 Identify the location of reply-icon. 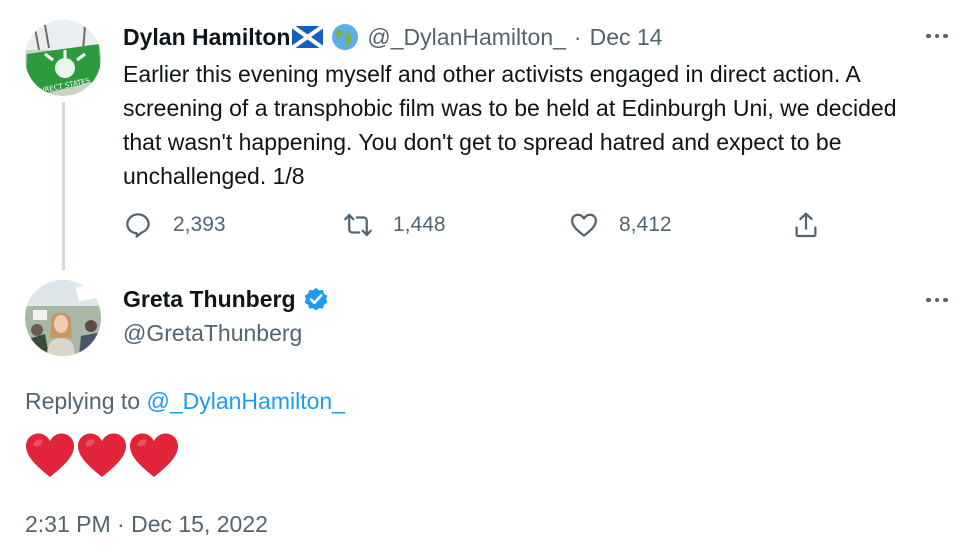
(138, 225).